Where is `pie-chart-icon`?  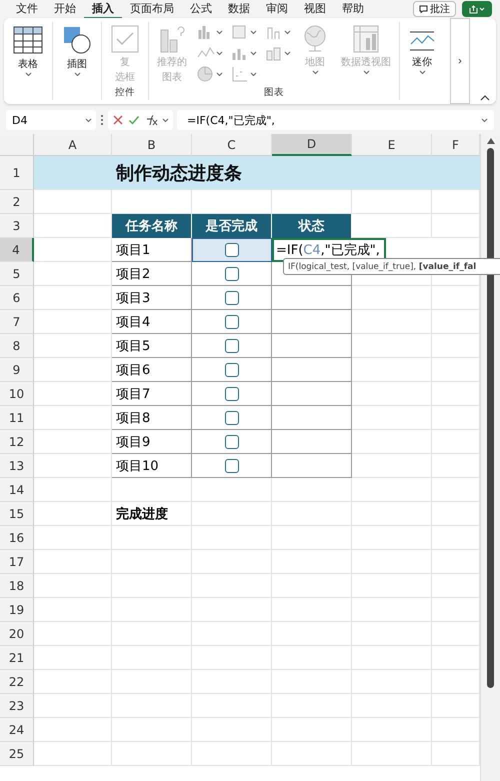
pie-chart-icon is located at coordinates (206, 74).